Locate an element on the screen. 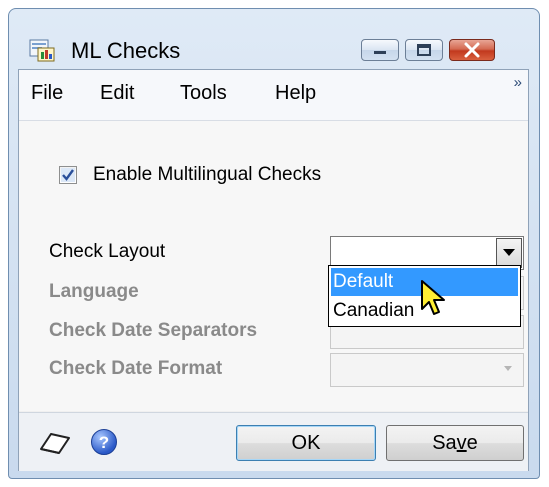 Image resolution: width=549 pixels, height=487 pixels. application-icon is located at coordinates (42, 50).